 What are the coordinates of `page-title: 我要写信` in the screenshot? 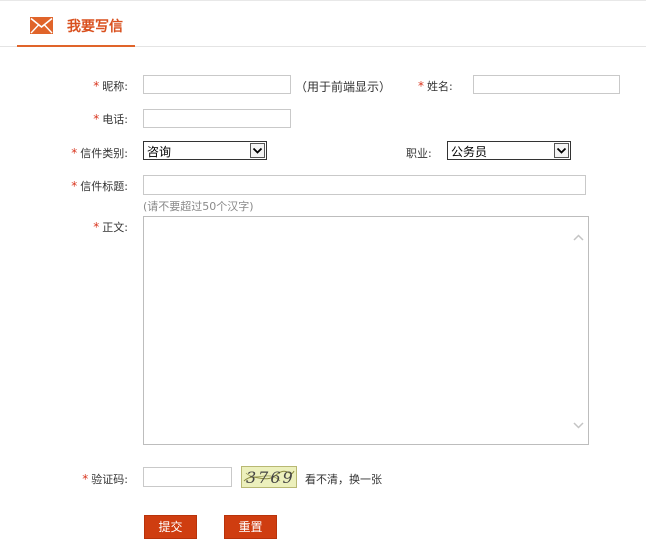 It's located at (95, 27).